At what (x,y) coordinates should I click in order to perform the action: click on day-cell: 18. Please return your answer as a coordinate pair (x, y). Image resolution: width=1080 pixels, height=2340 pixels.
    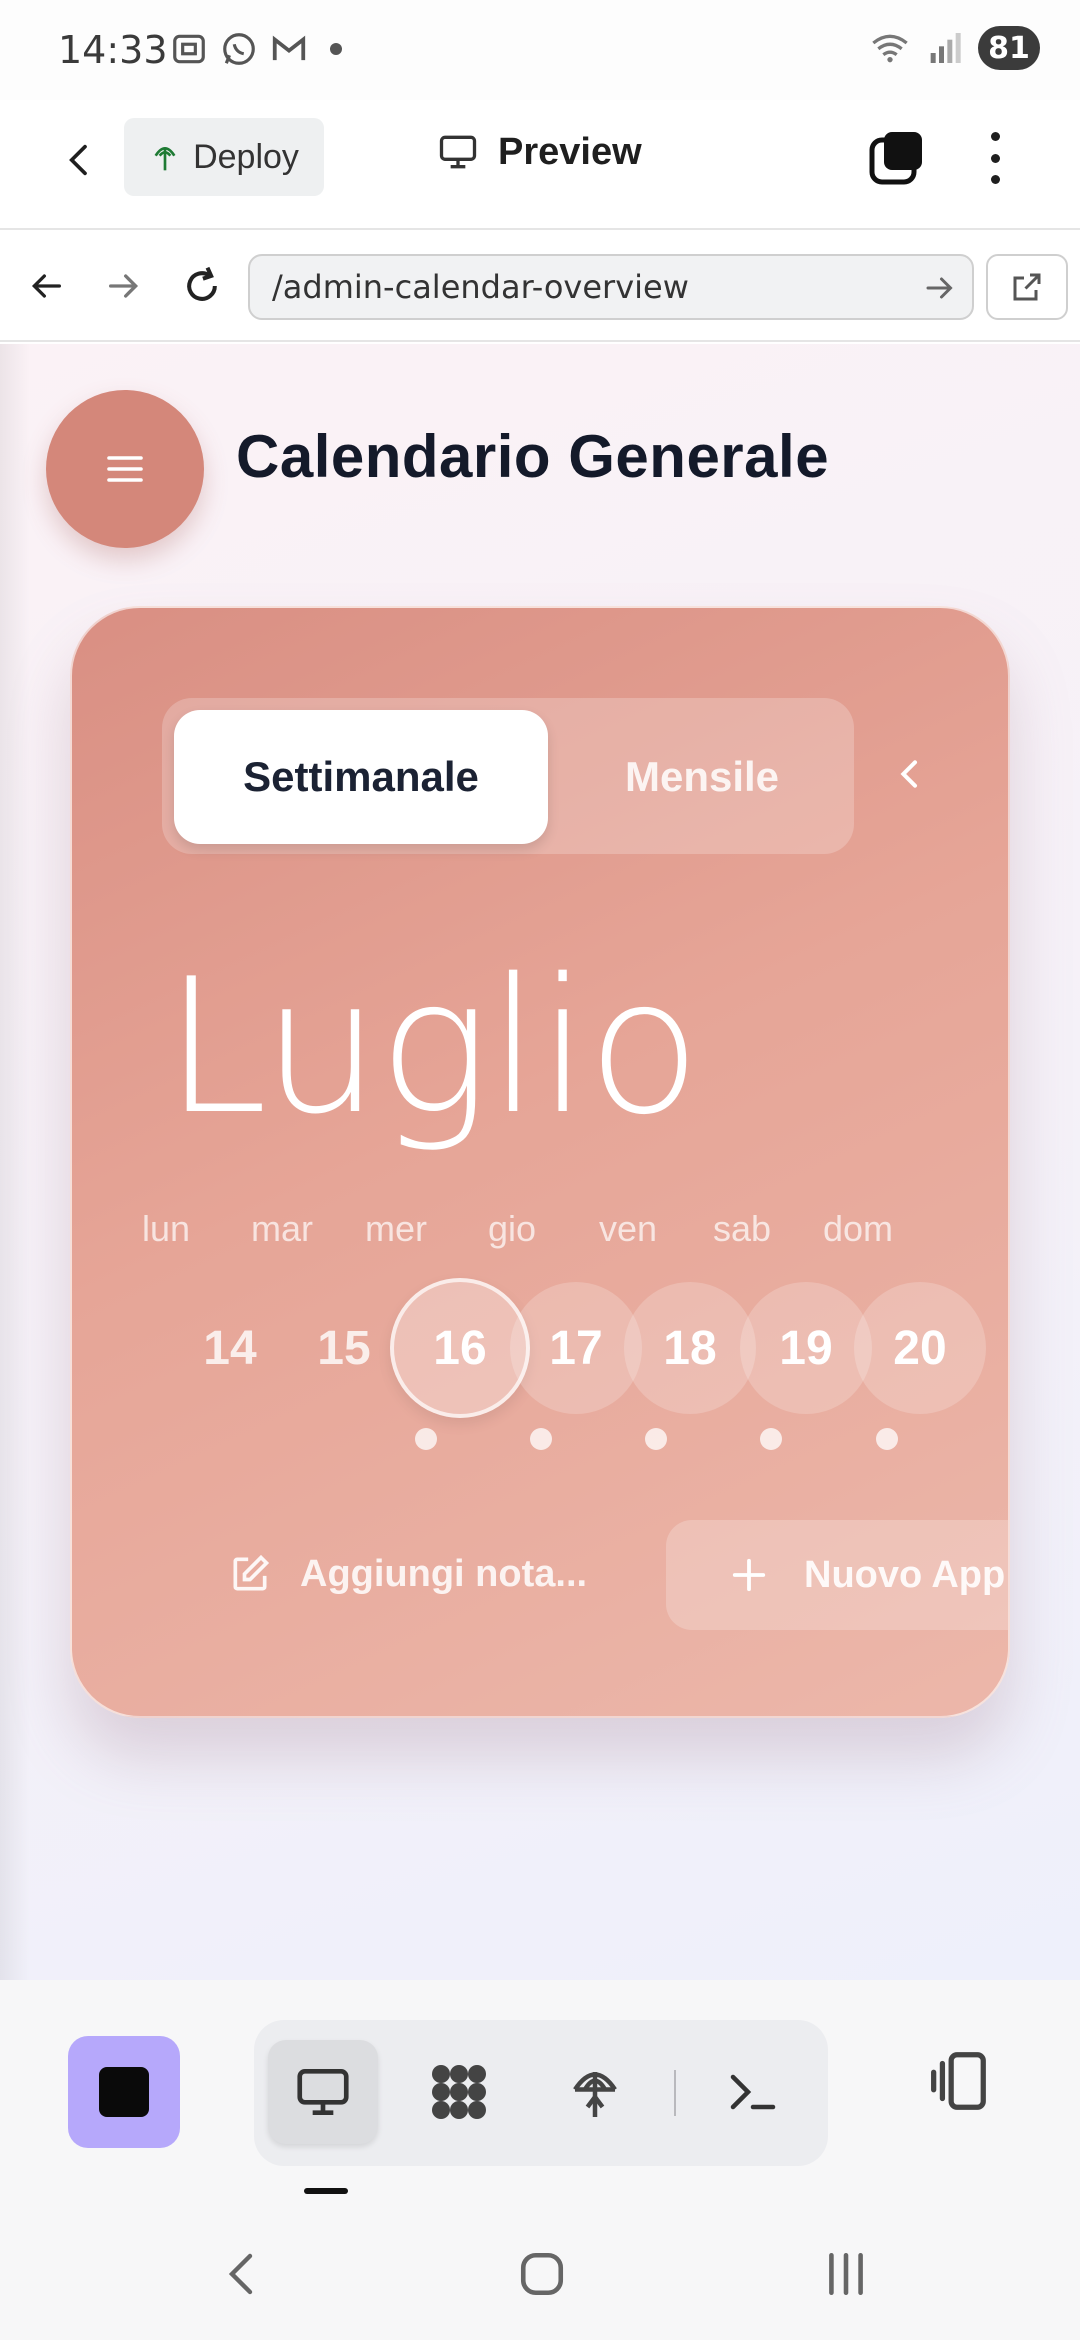
    Looking at the image, I should click on (690, 1348).